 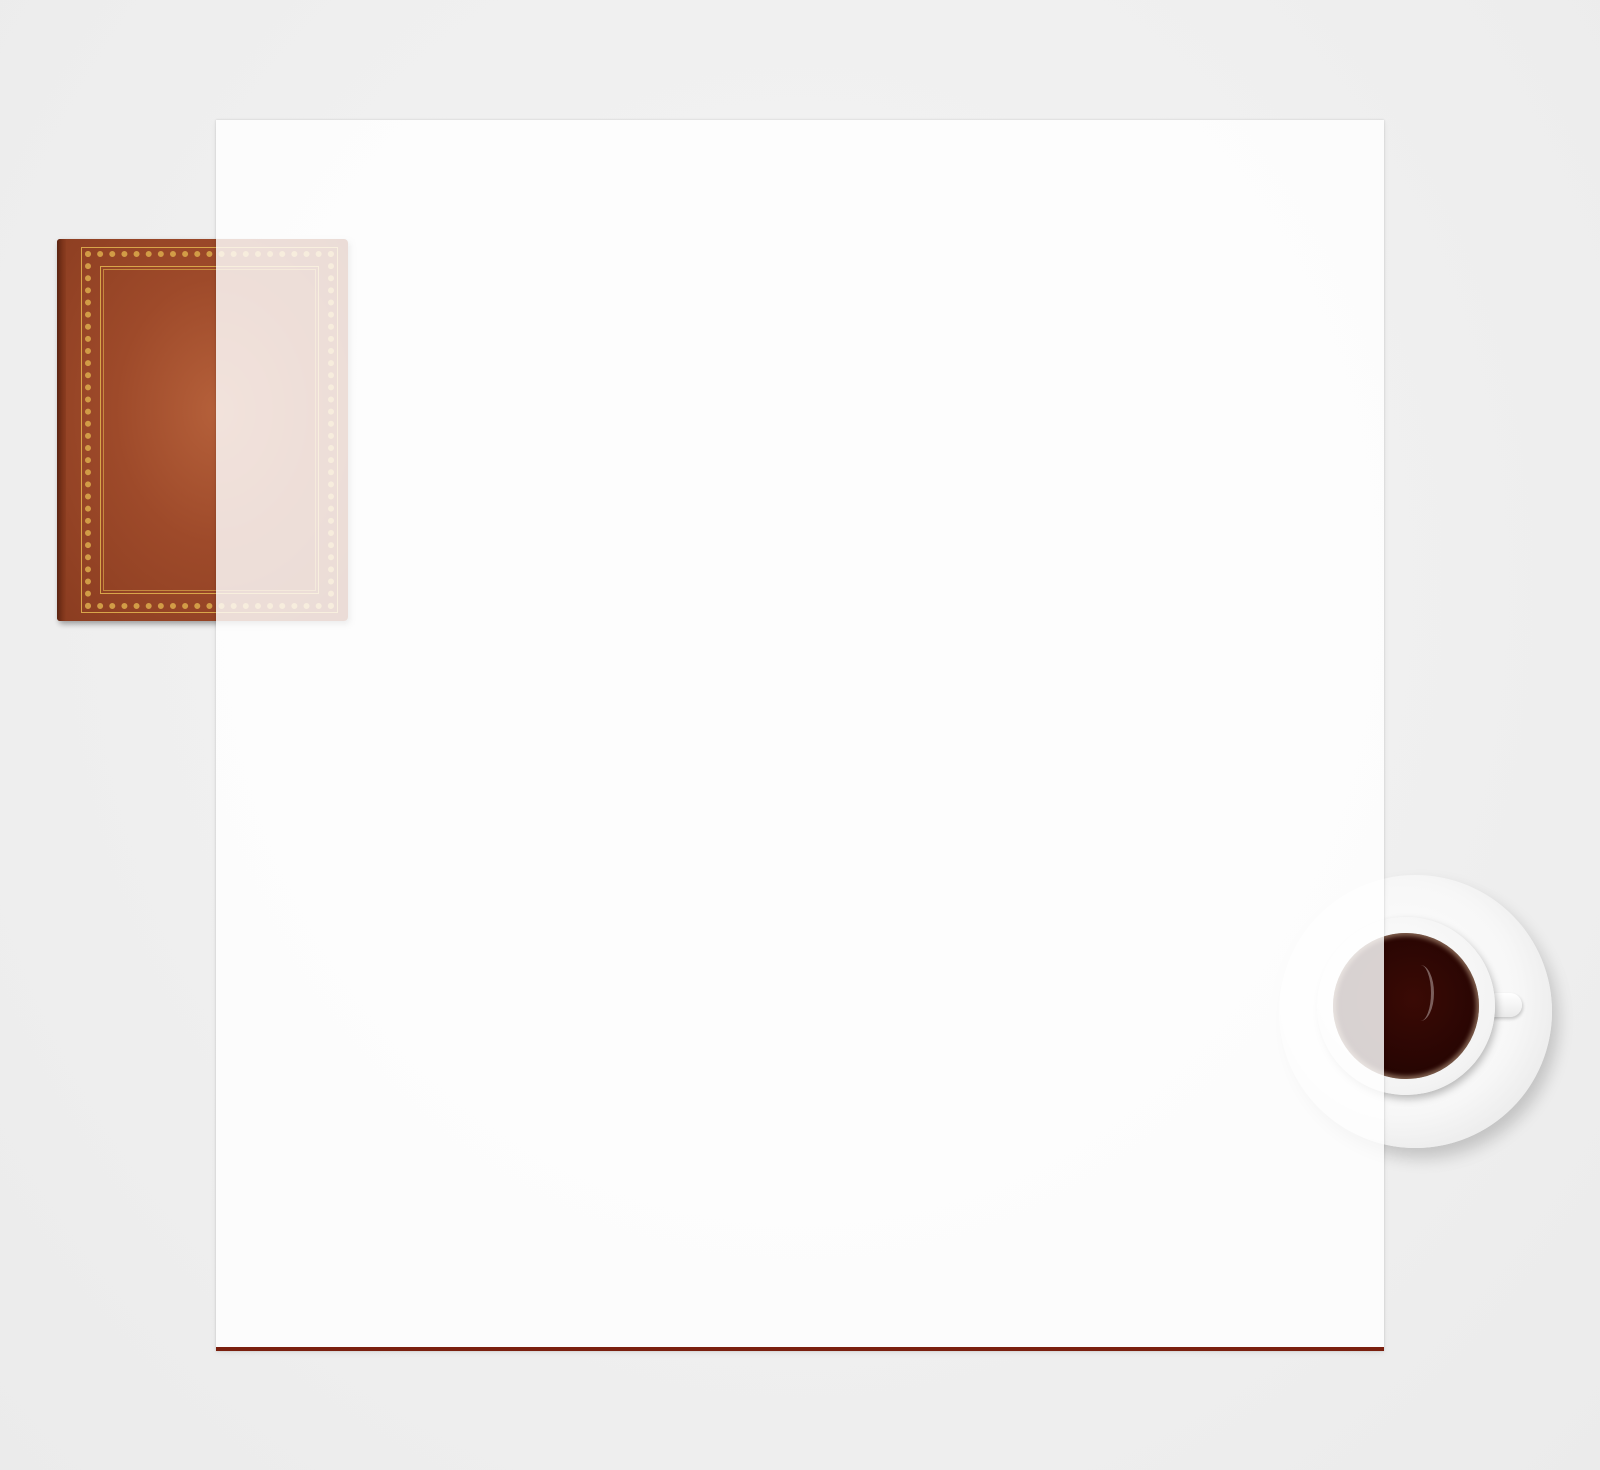 What do you see at coordinates (1420, 993) in the screenshot?
I see `coffee-reflection` at bounding box center [1420, 993].